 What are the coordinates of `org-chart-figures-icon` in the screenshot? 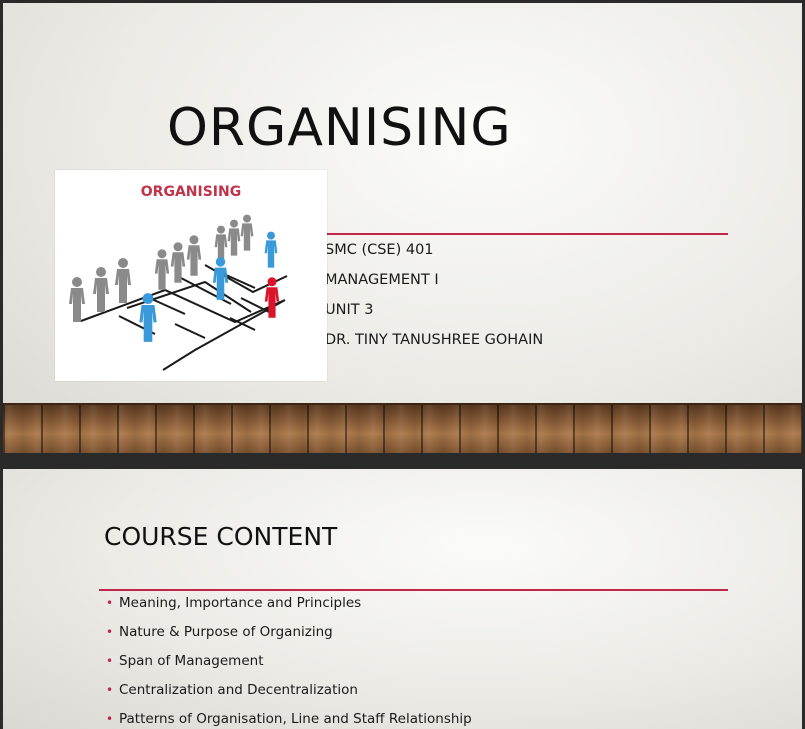 It's located at (178, 292).